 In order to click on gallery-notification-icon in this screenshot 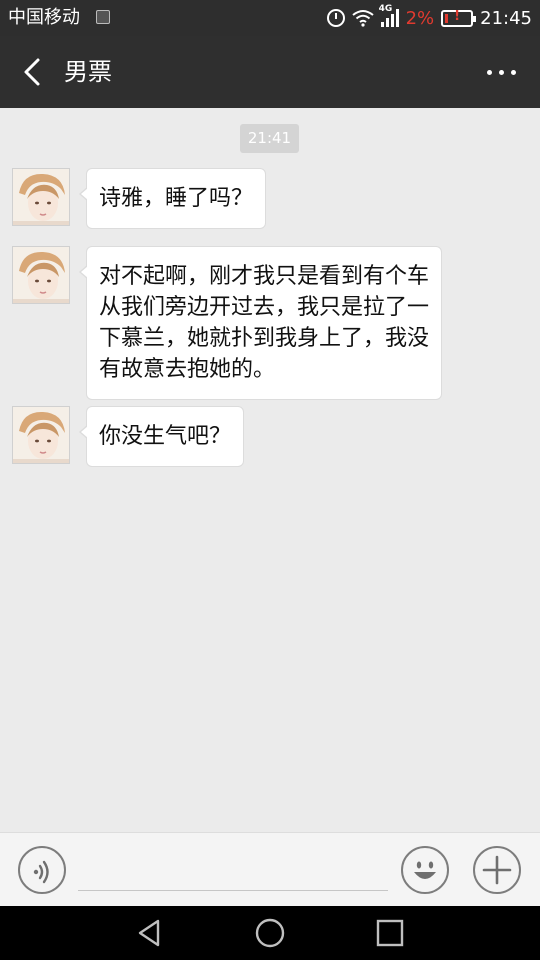, I will do `click(103, 17)`.